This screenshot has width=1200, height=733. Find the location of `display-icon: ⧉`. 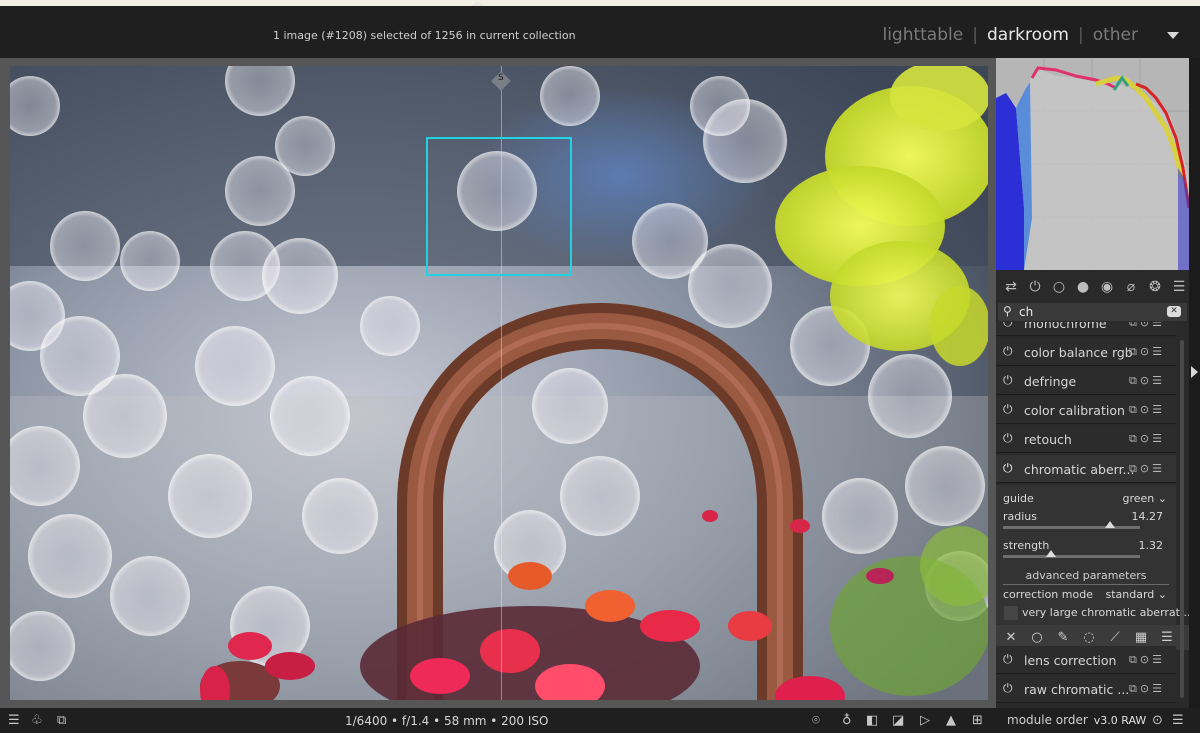

display-icon: ⧉ is located at coordinates (61, 720).